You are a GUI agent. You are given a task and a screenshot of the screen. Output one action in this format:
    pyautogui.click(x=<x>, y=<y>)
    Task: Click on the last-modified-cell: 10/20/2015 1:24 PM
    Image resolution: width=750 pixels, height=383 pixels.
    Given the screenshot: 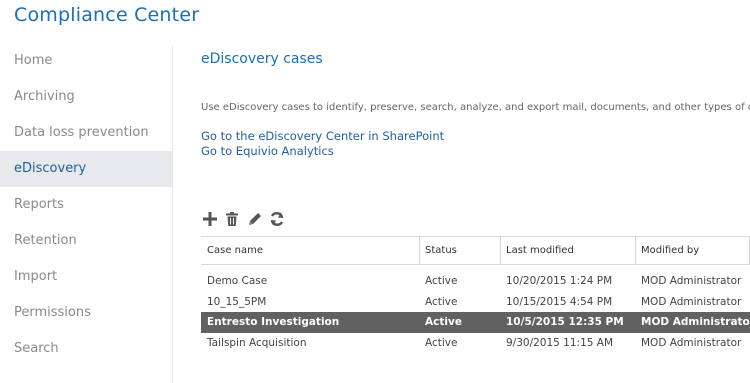 What is the action you would take?
    pyautogui.click(x=559, y=281)
    